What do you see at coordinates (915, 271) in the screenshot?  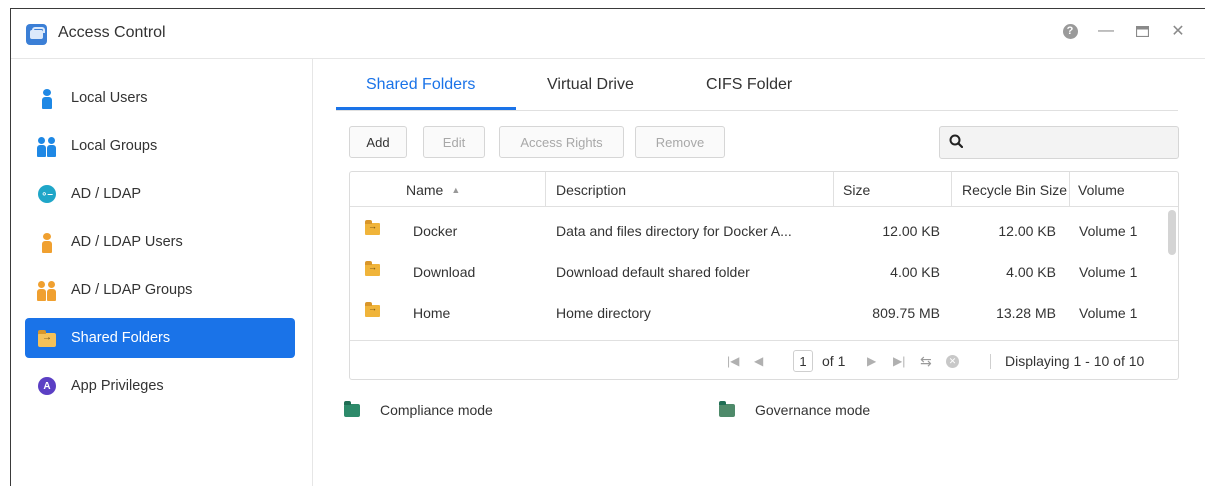 I see `cell-size: 4.00 KB` at bounding box center [915, 271].